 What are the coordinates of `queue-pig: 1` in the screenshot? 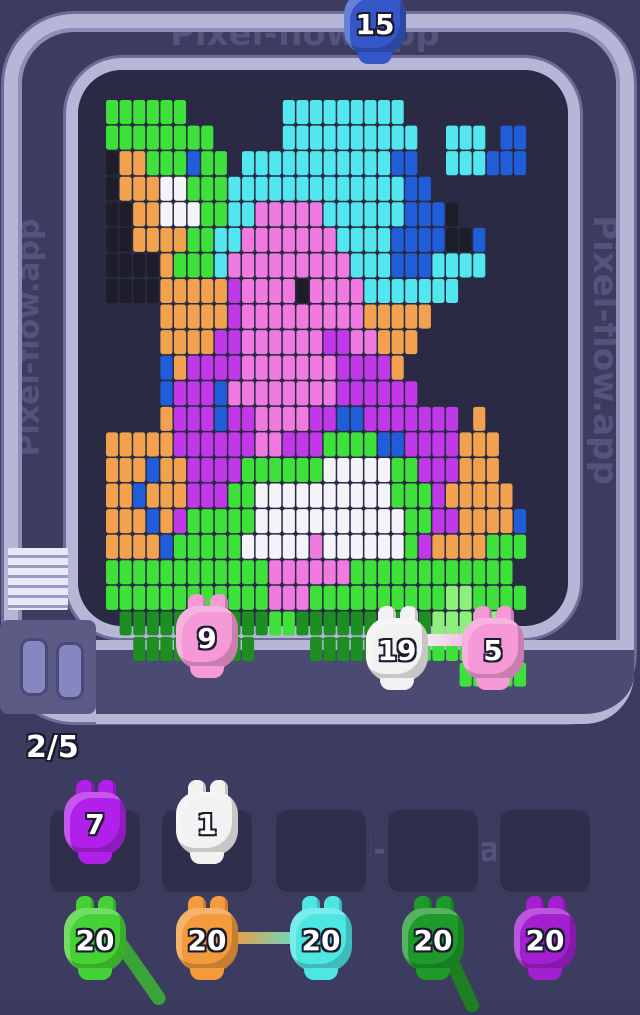 It's located at (207, 821).